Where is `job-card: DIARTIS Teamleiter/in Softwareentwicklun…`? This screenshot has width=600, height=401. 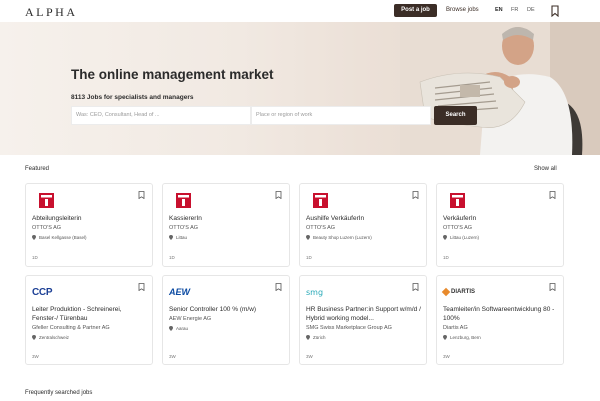
job-card: DIARTIS Teamleiter/in Softwareentwicklun… is located at coordinates (500, 320).